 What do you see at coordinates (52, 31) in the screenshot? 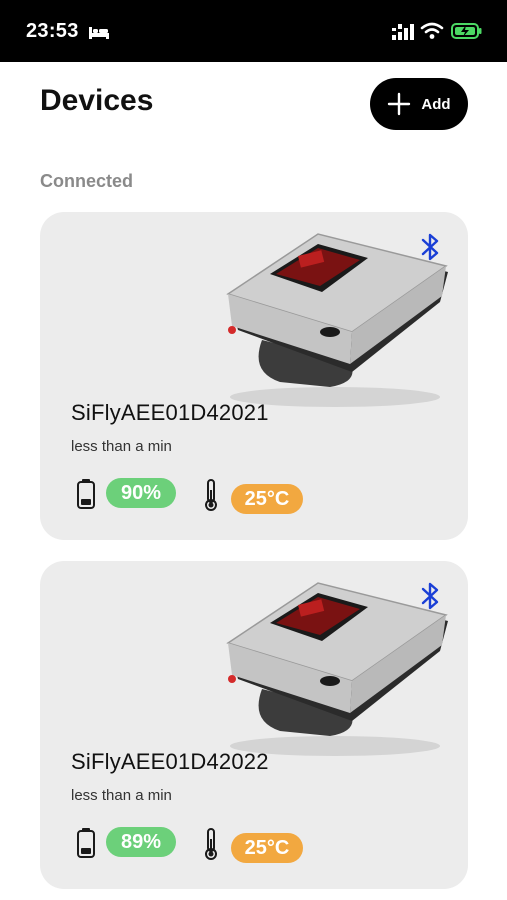
I see `status-time: 23:53` at bounding box center [52, 31].